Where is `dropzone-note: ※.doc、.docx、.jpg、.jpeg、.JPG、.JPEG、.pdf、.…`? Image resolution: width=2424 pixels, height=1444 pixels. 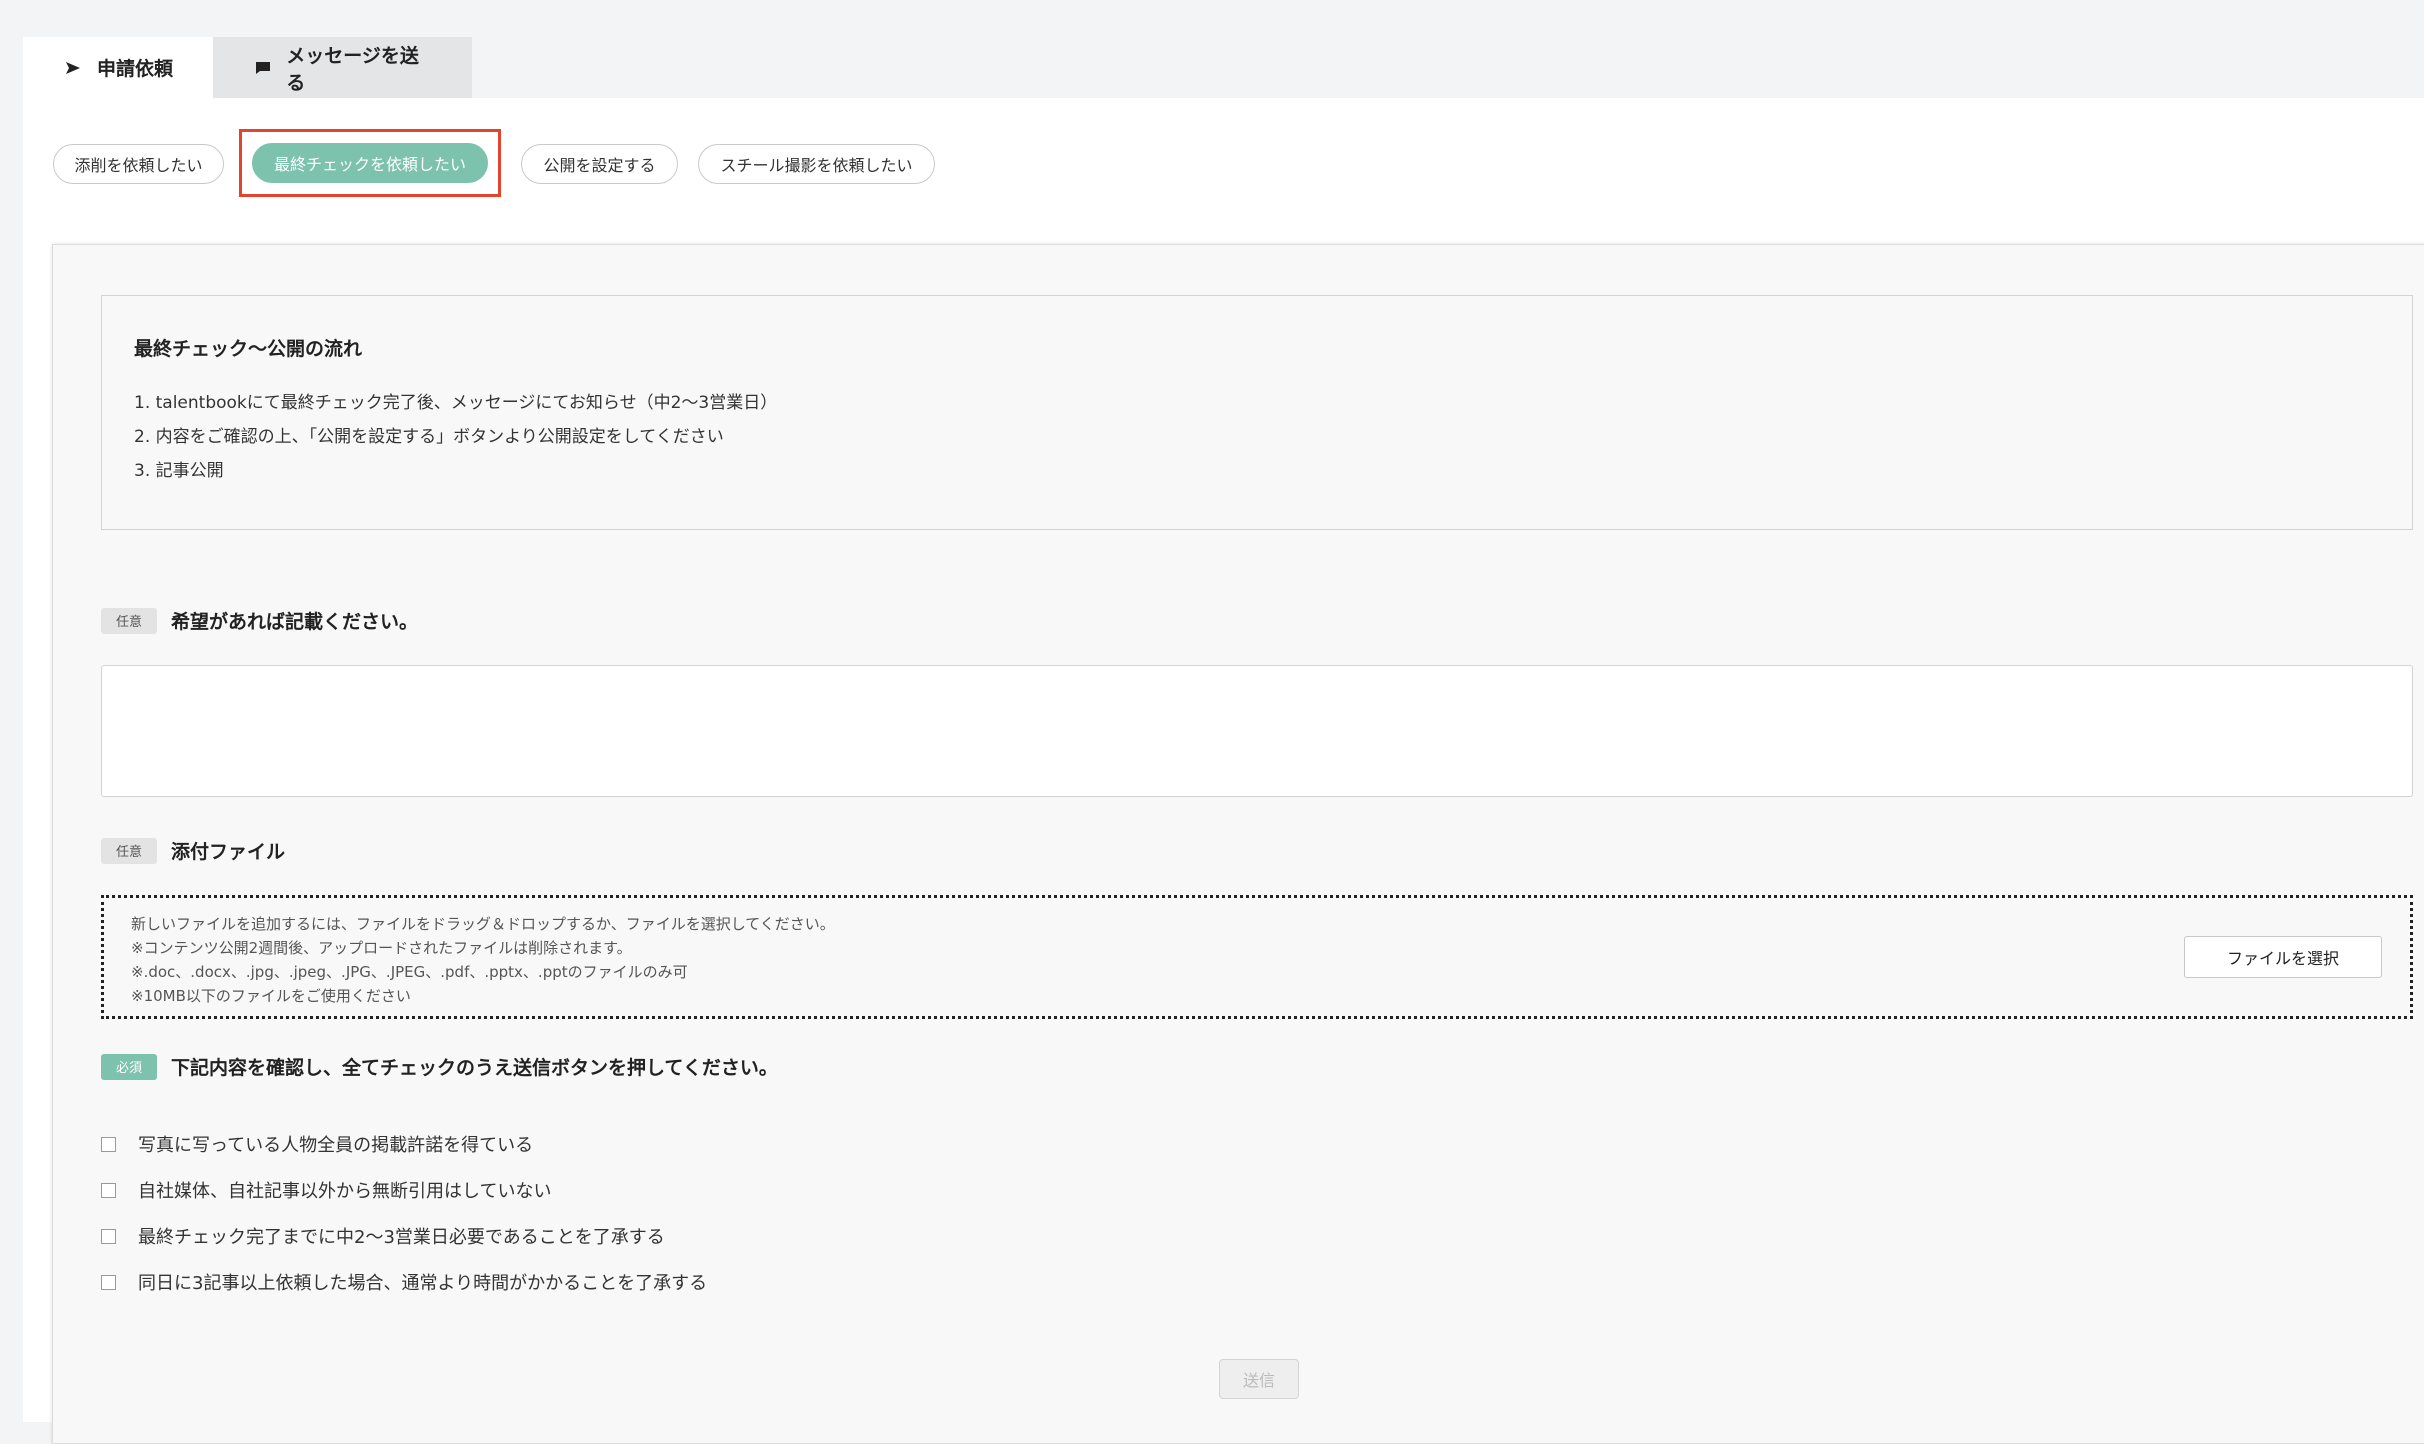
dropzone-note: ※.doc、.docx、.jpg、.jpeg、.JPG、.JPEG、.pdf、.… is located at coordinates (409, 972).